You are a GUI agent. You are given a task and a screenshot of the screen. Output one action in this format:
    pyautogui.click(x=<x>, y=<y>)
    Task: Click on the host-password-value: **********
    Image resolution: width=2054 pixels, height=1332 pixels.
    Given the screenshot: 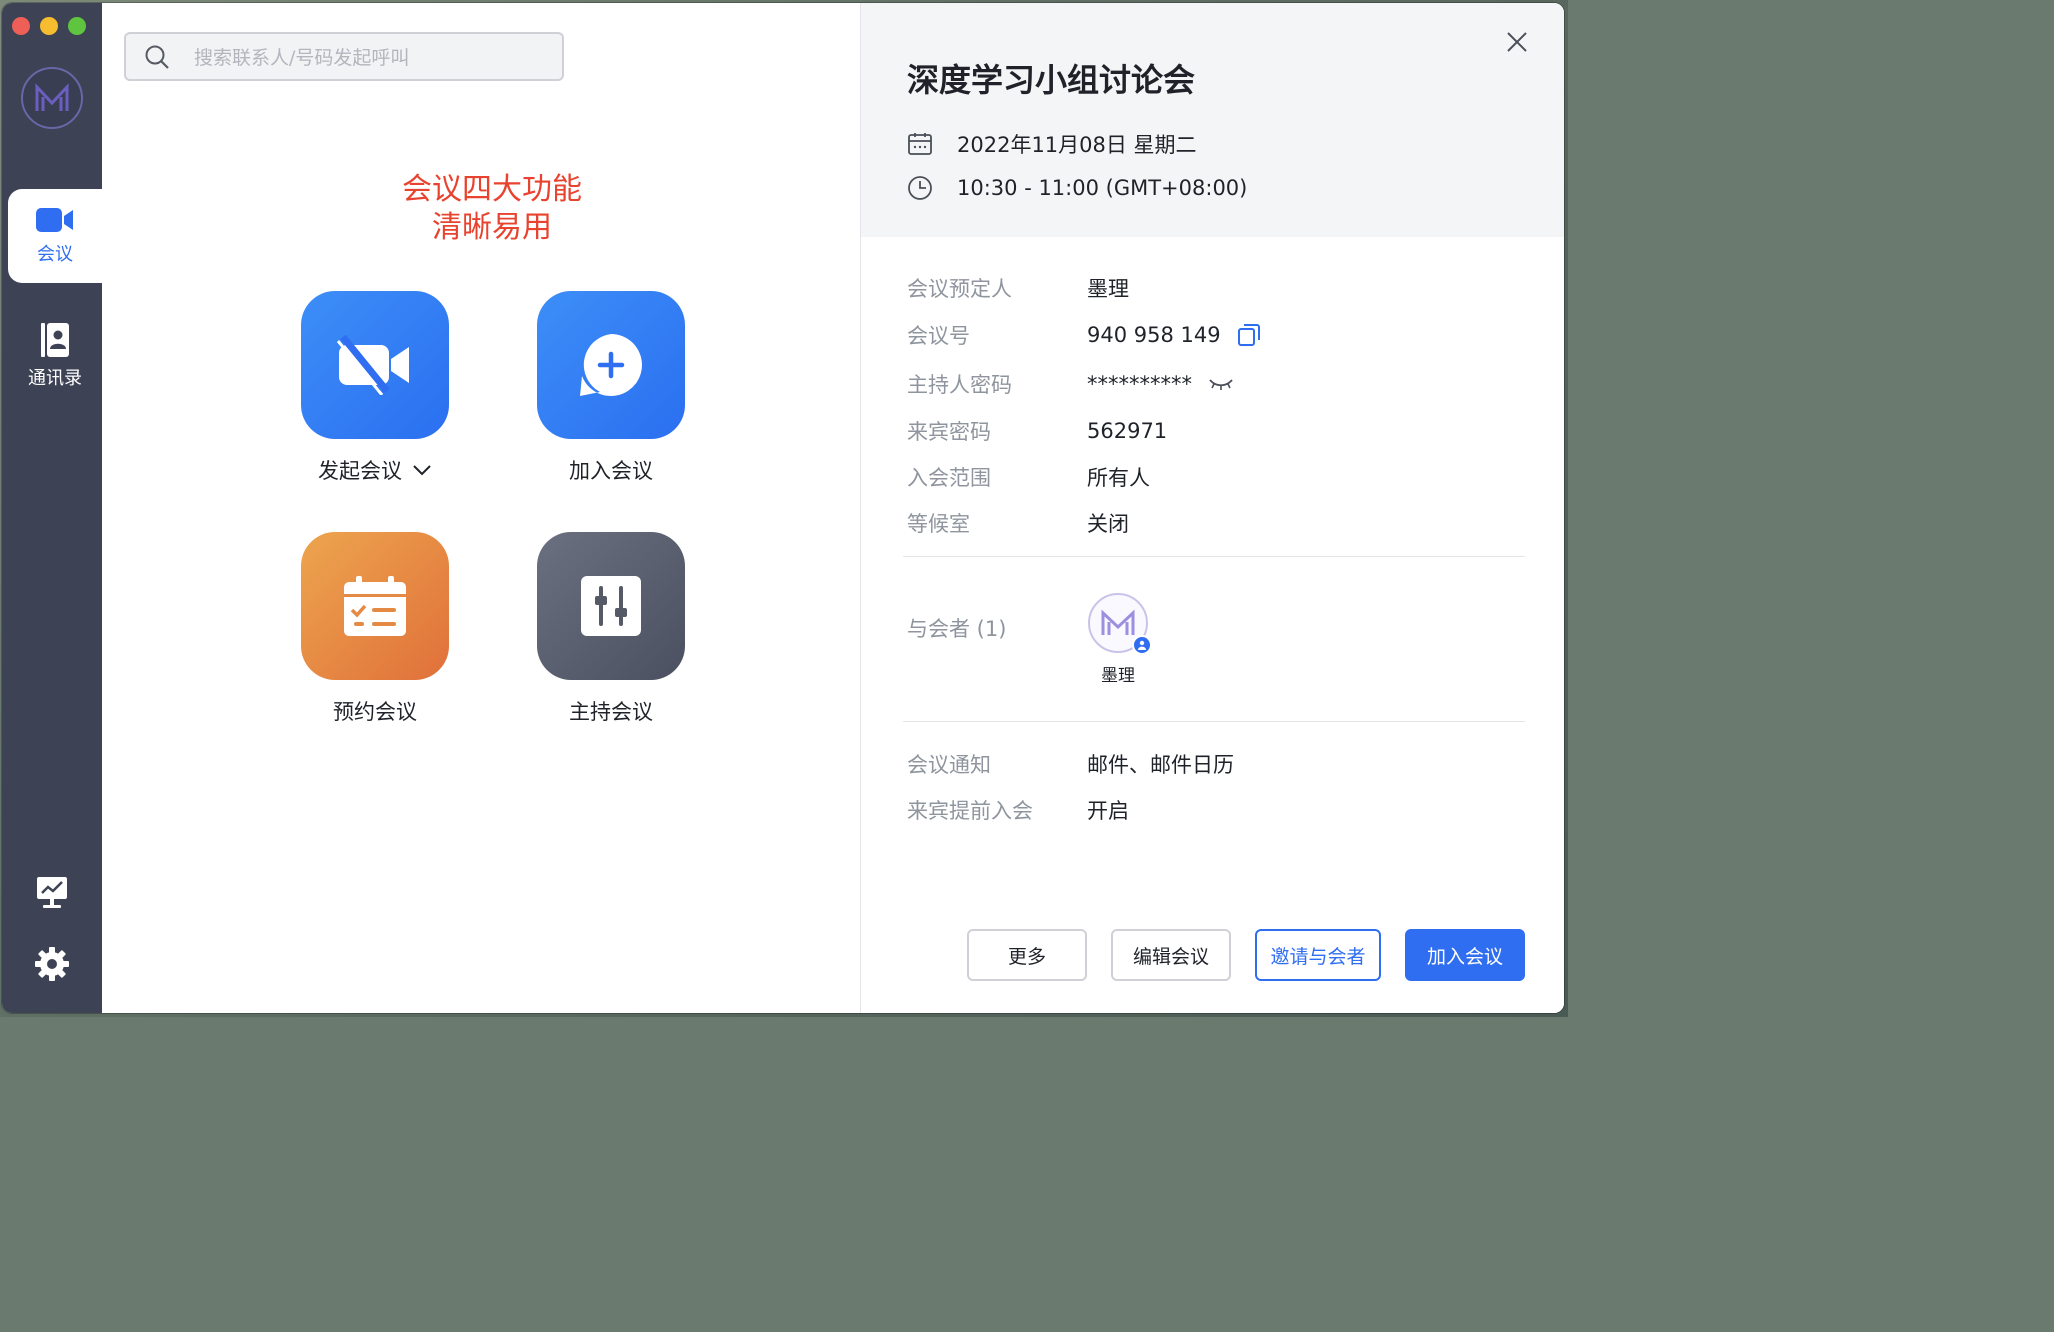 What is the action you would take?
    pyautogui.click(x=1139, y=384)
    